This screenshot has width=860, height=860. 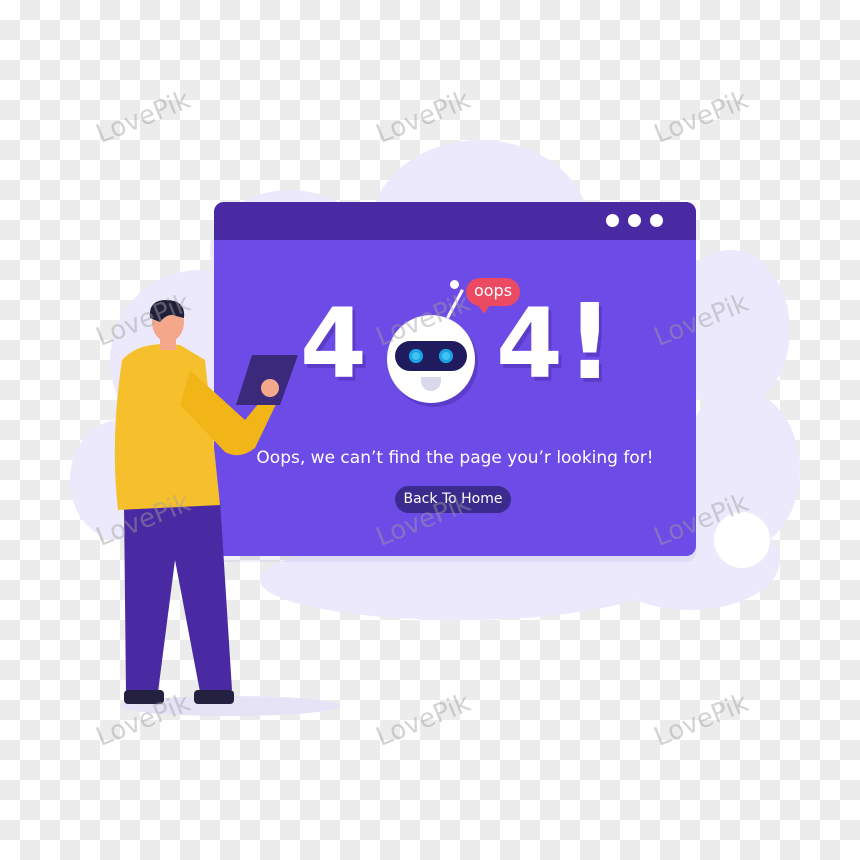 I want to click on person-shoe-right, so click(x=214, y=697).